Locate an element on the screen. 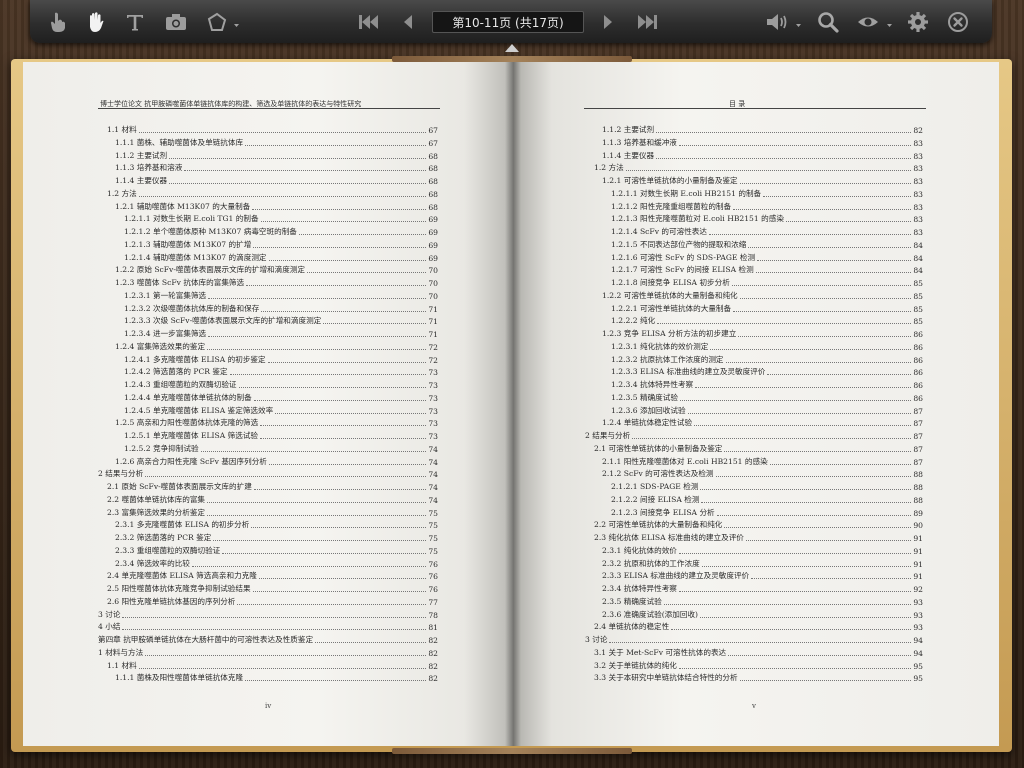  toc-entry: 1.2.2.2 纯化 85 is located at coordinates (767, 320).